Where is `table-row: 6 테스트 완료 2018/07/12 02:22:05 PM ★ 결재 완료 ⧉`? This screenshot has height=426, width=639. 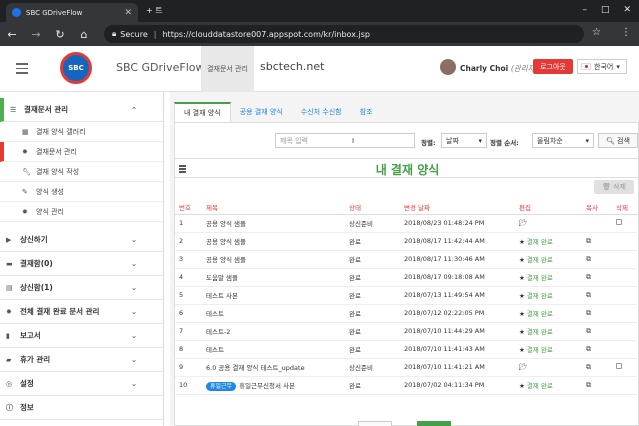 table-row: 6 테스트 완료 2018/07/12 02:22:05 PM ★ 결재 완료 ⧉ is located at coordinates (407, 313).